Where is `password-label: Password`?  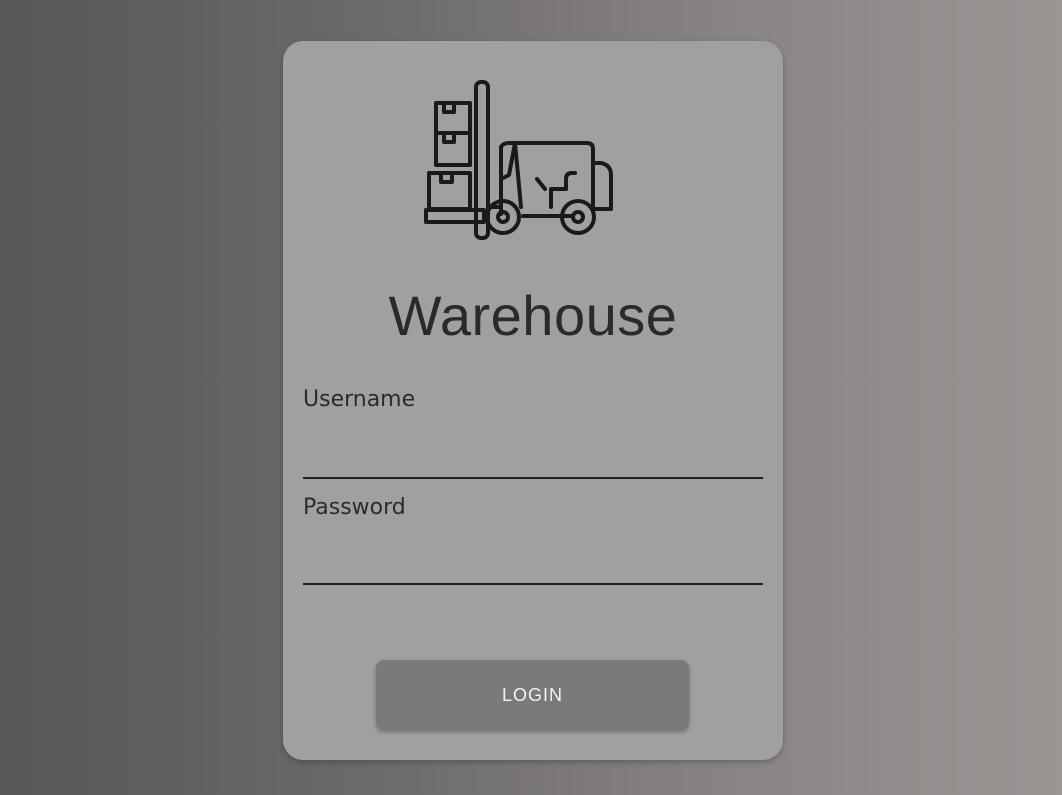 password-label: Password is located at coordinates (354, 507).